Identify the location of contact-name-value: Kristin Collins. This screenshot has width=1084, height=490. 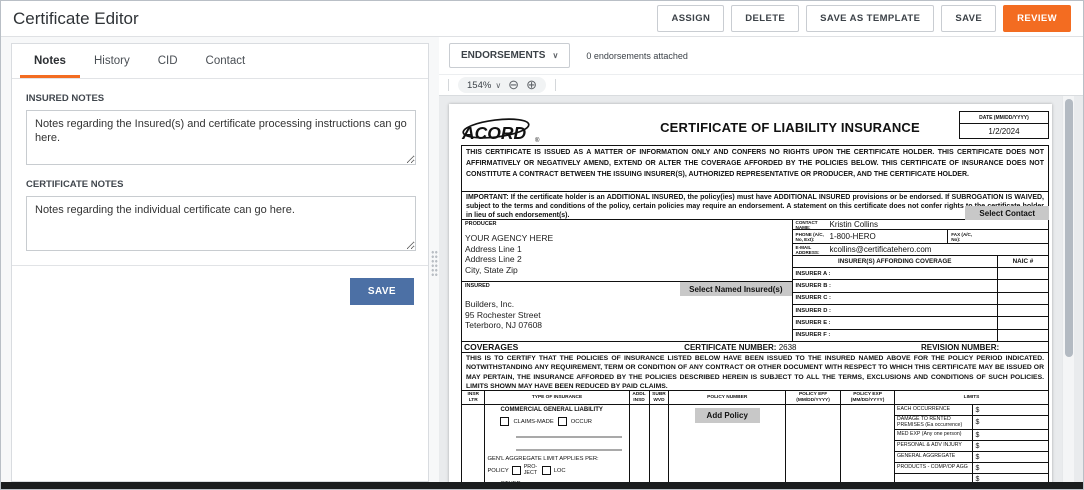
(853, 224).